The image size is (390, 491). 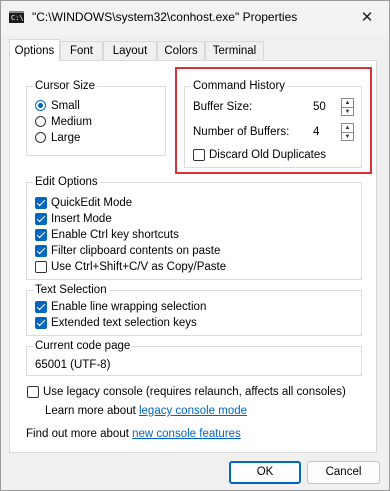 I want to click on close-icon: ✕, so click(x=367, y=18).